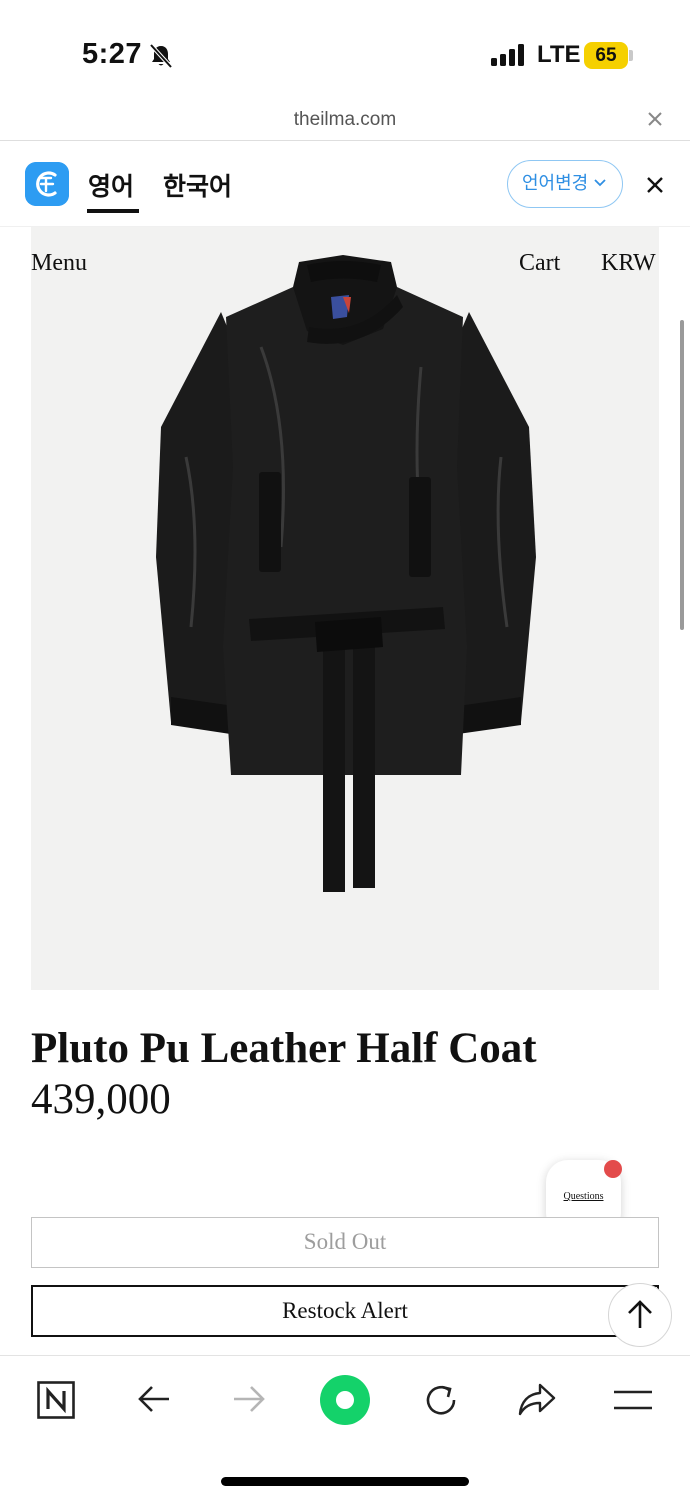  Describe the element at coordinates (559, 54) in the screenshot. I see `network-type: LTE` at that location.